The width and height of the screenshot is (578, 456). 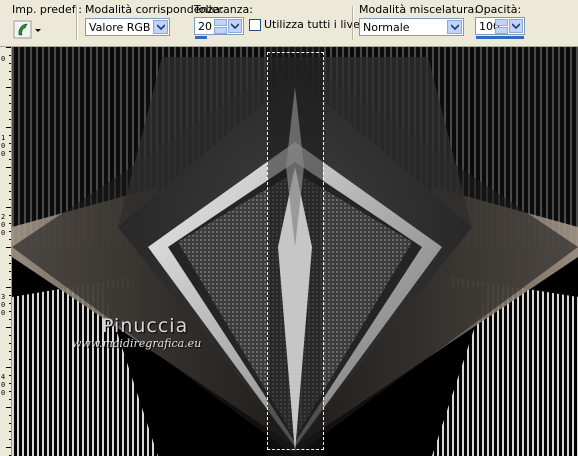 What do you see at coordinates (3, 377) in the screenshot?
I see `ruler-label: 4` at bounding box center [3, 377].